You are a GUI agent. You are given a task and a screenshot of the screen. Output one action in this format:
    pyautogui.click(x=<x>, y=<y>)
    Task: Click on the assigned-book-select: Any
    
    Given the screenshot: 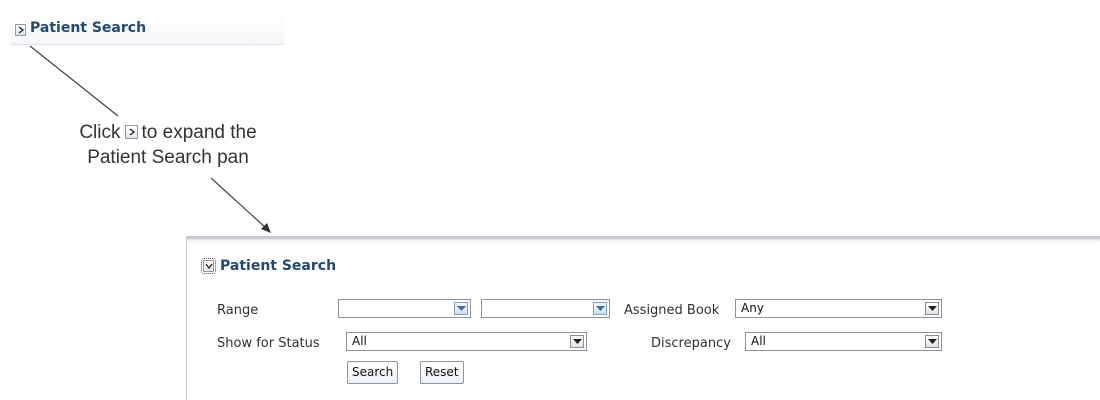 What is the action you would take?
    pyautogui.click(x=838, y=308)
    